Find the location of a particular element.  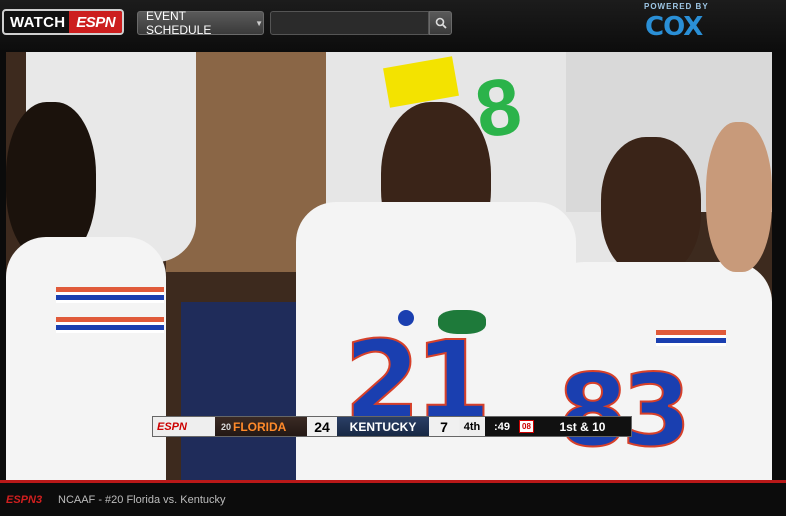

game-clock: :49 is located at coordinates (502, 426).